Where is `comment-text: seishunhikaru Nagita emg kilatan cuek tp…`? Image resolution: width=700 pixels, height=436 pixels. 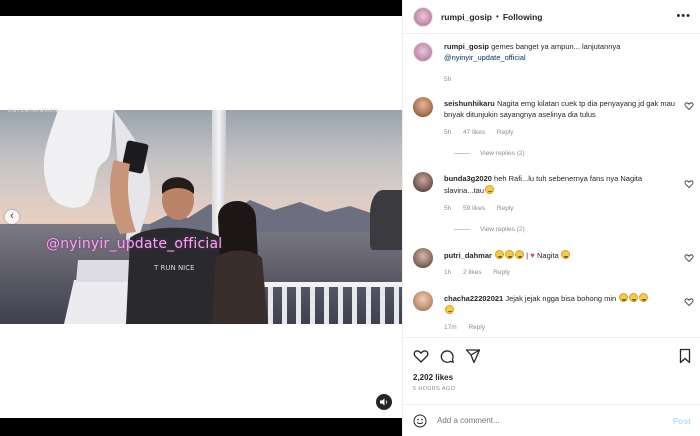
comment-text: seishunhikaru Nagita emg kilatan cuek tp… is located at coordinates (562, 109).